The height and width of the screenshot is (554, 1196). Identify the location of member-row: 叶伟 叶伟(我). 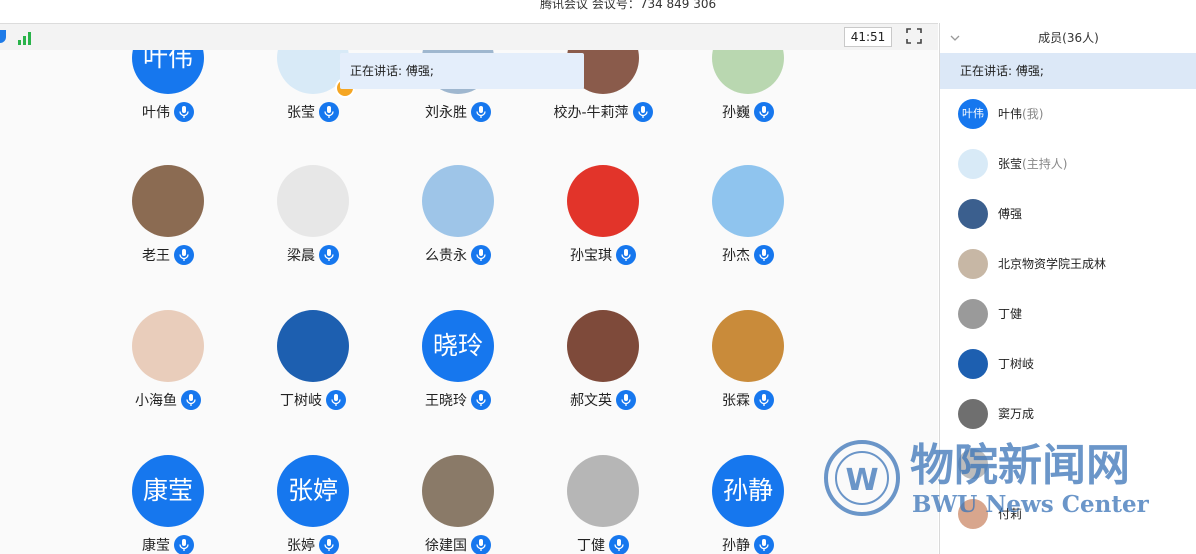
(1068, 114).